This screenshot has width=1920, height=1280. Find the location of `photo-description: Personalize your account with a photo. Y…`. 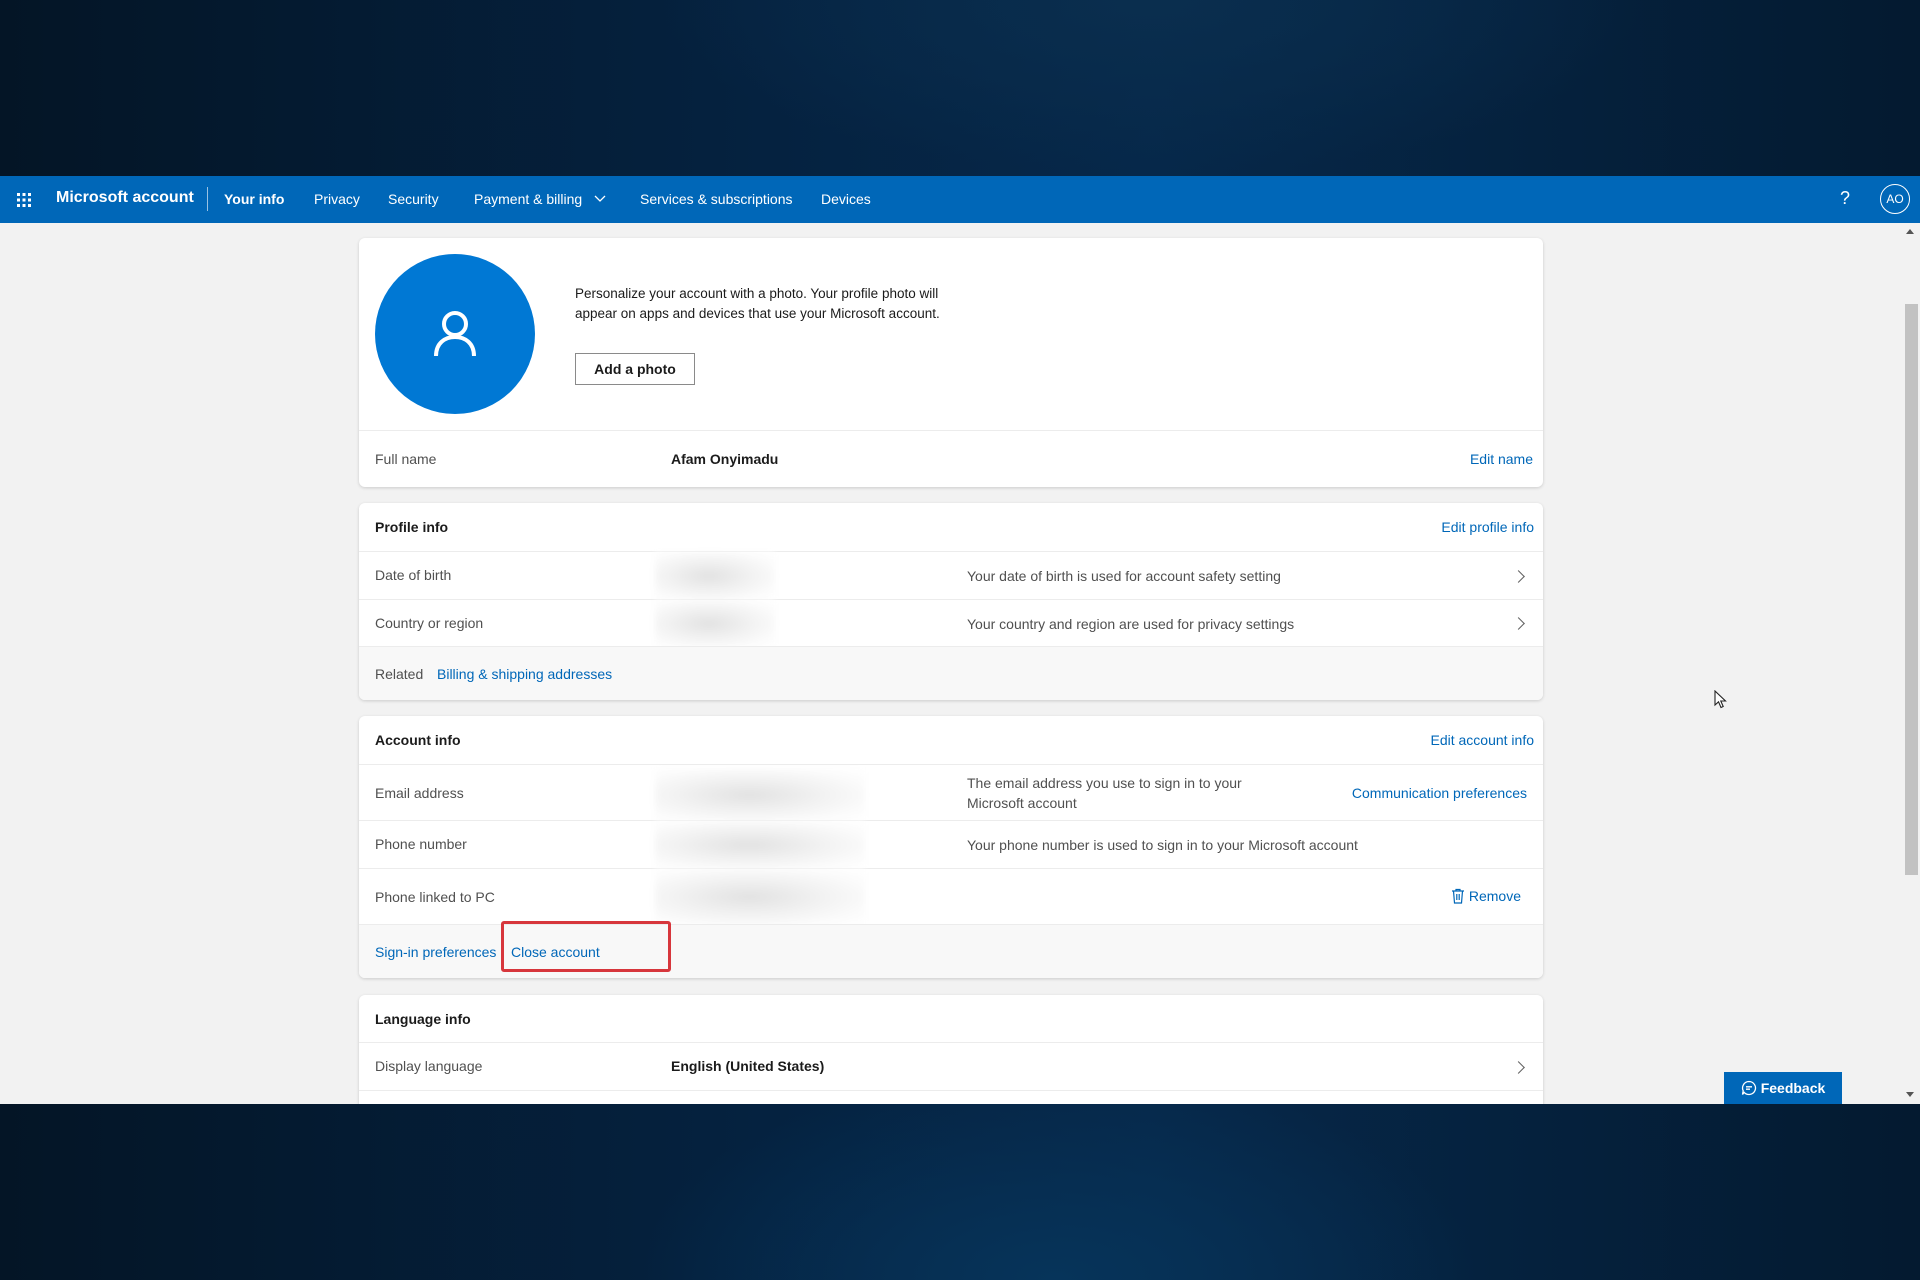

photo-description: Personalize your account with a photo. Y… is located at coordinates (757, 303).